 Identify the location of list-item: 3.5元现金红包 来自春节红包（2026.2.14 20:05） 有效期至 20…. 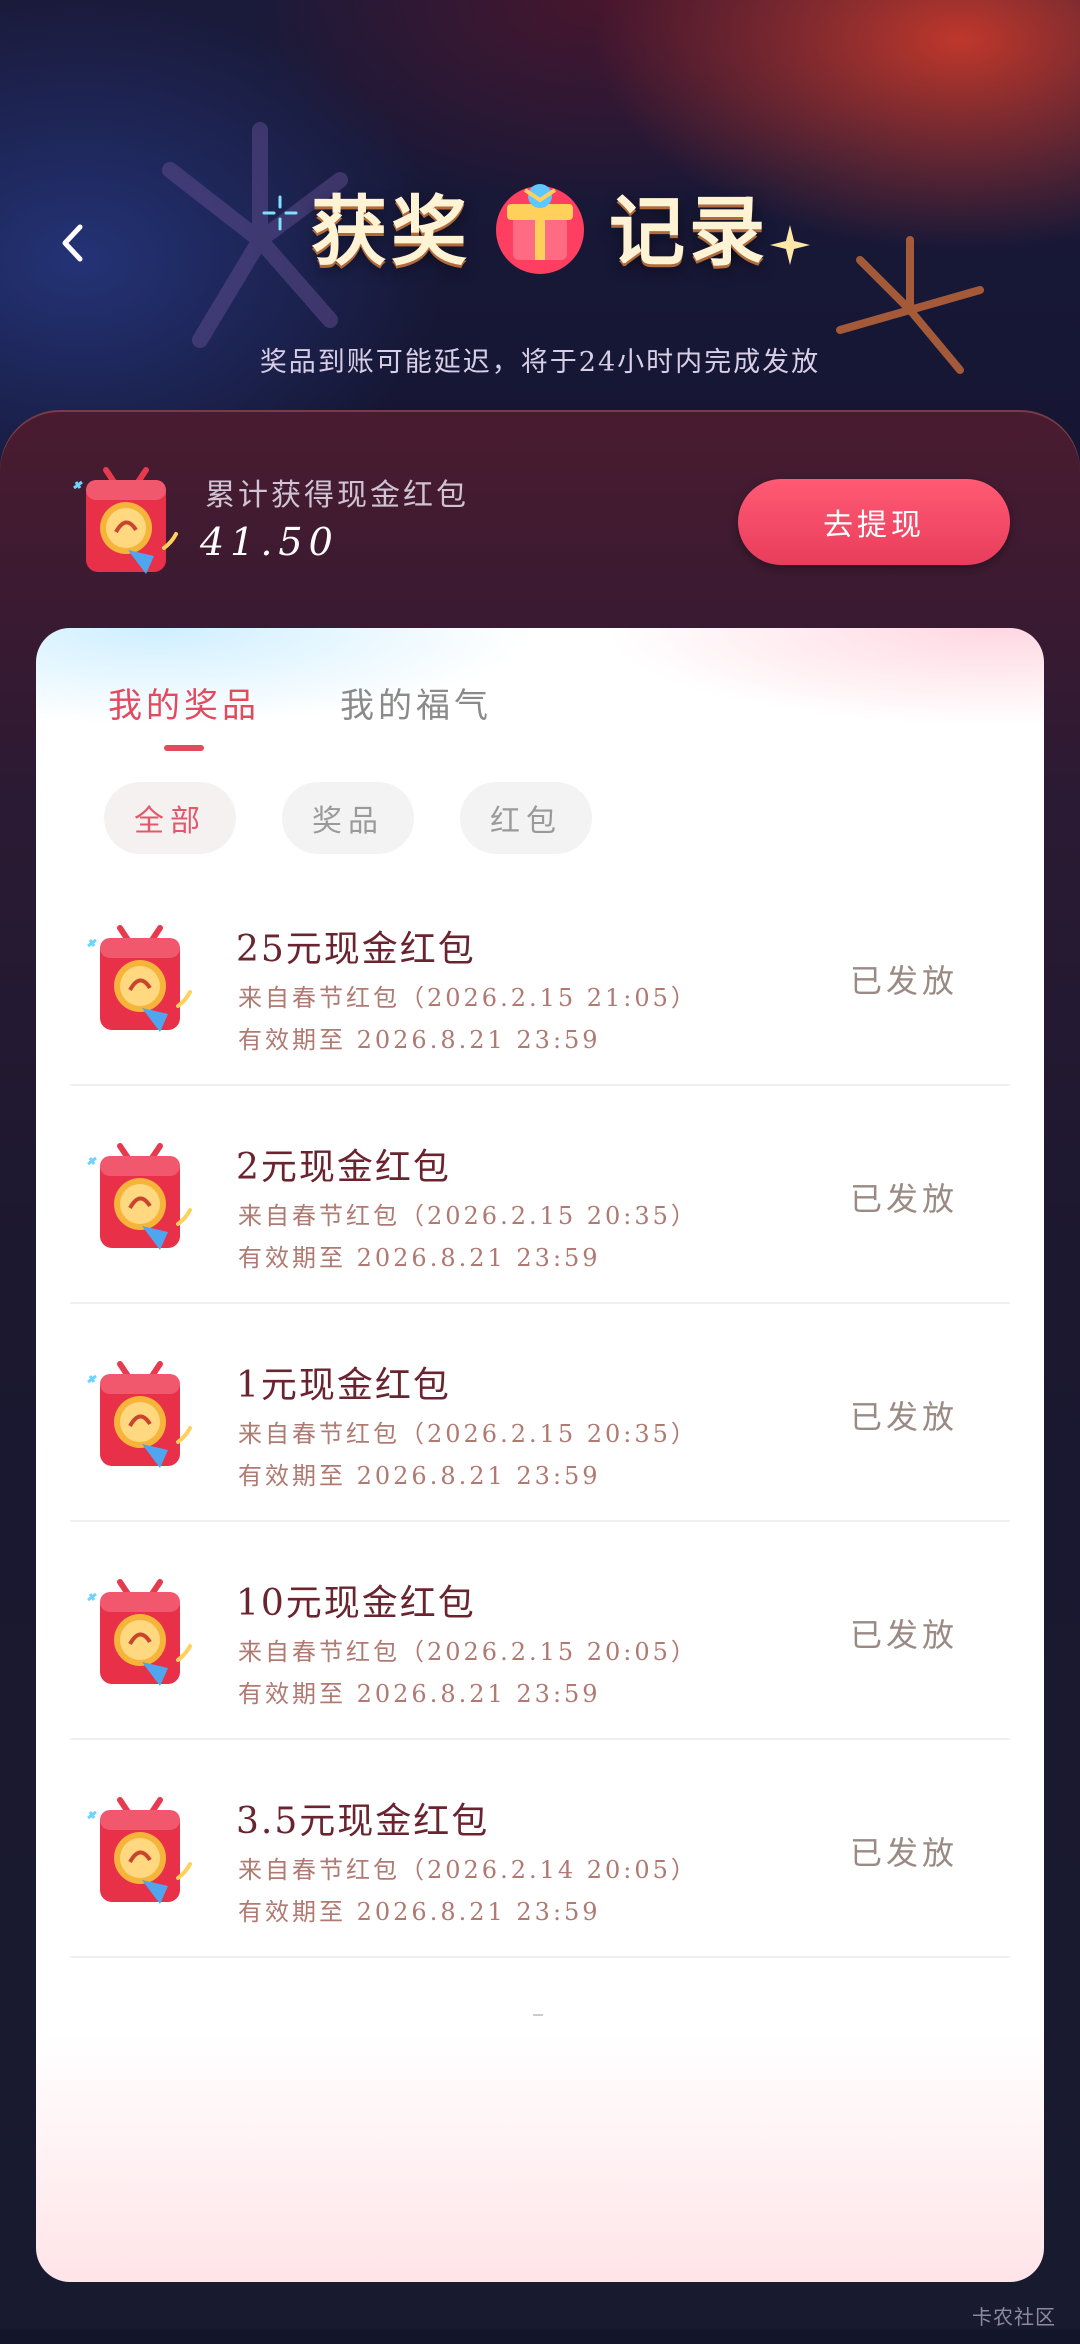
(540, 1849).